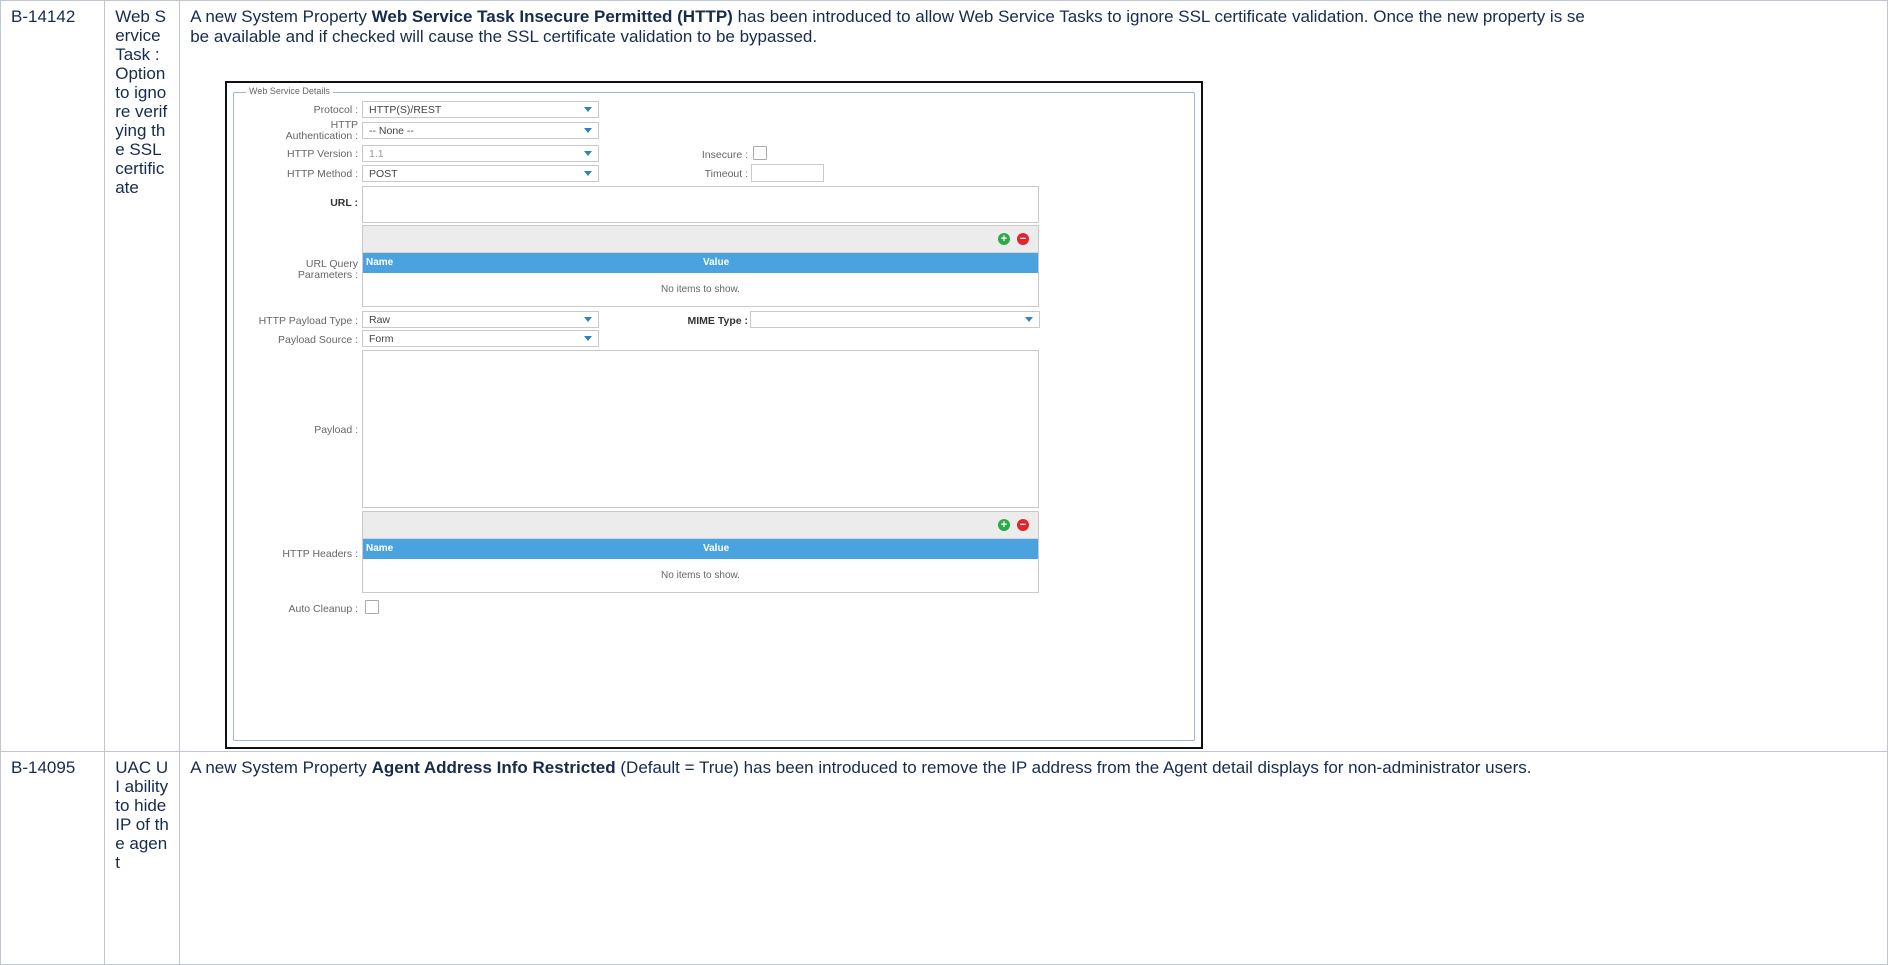  What do you see at coordinates (726, 174) in the screenshot?
I see `timeout-label: Timeout :` at bounding box center [726, 174].